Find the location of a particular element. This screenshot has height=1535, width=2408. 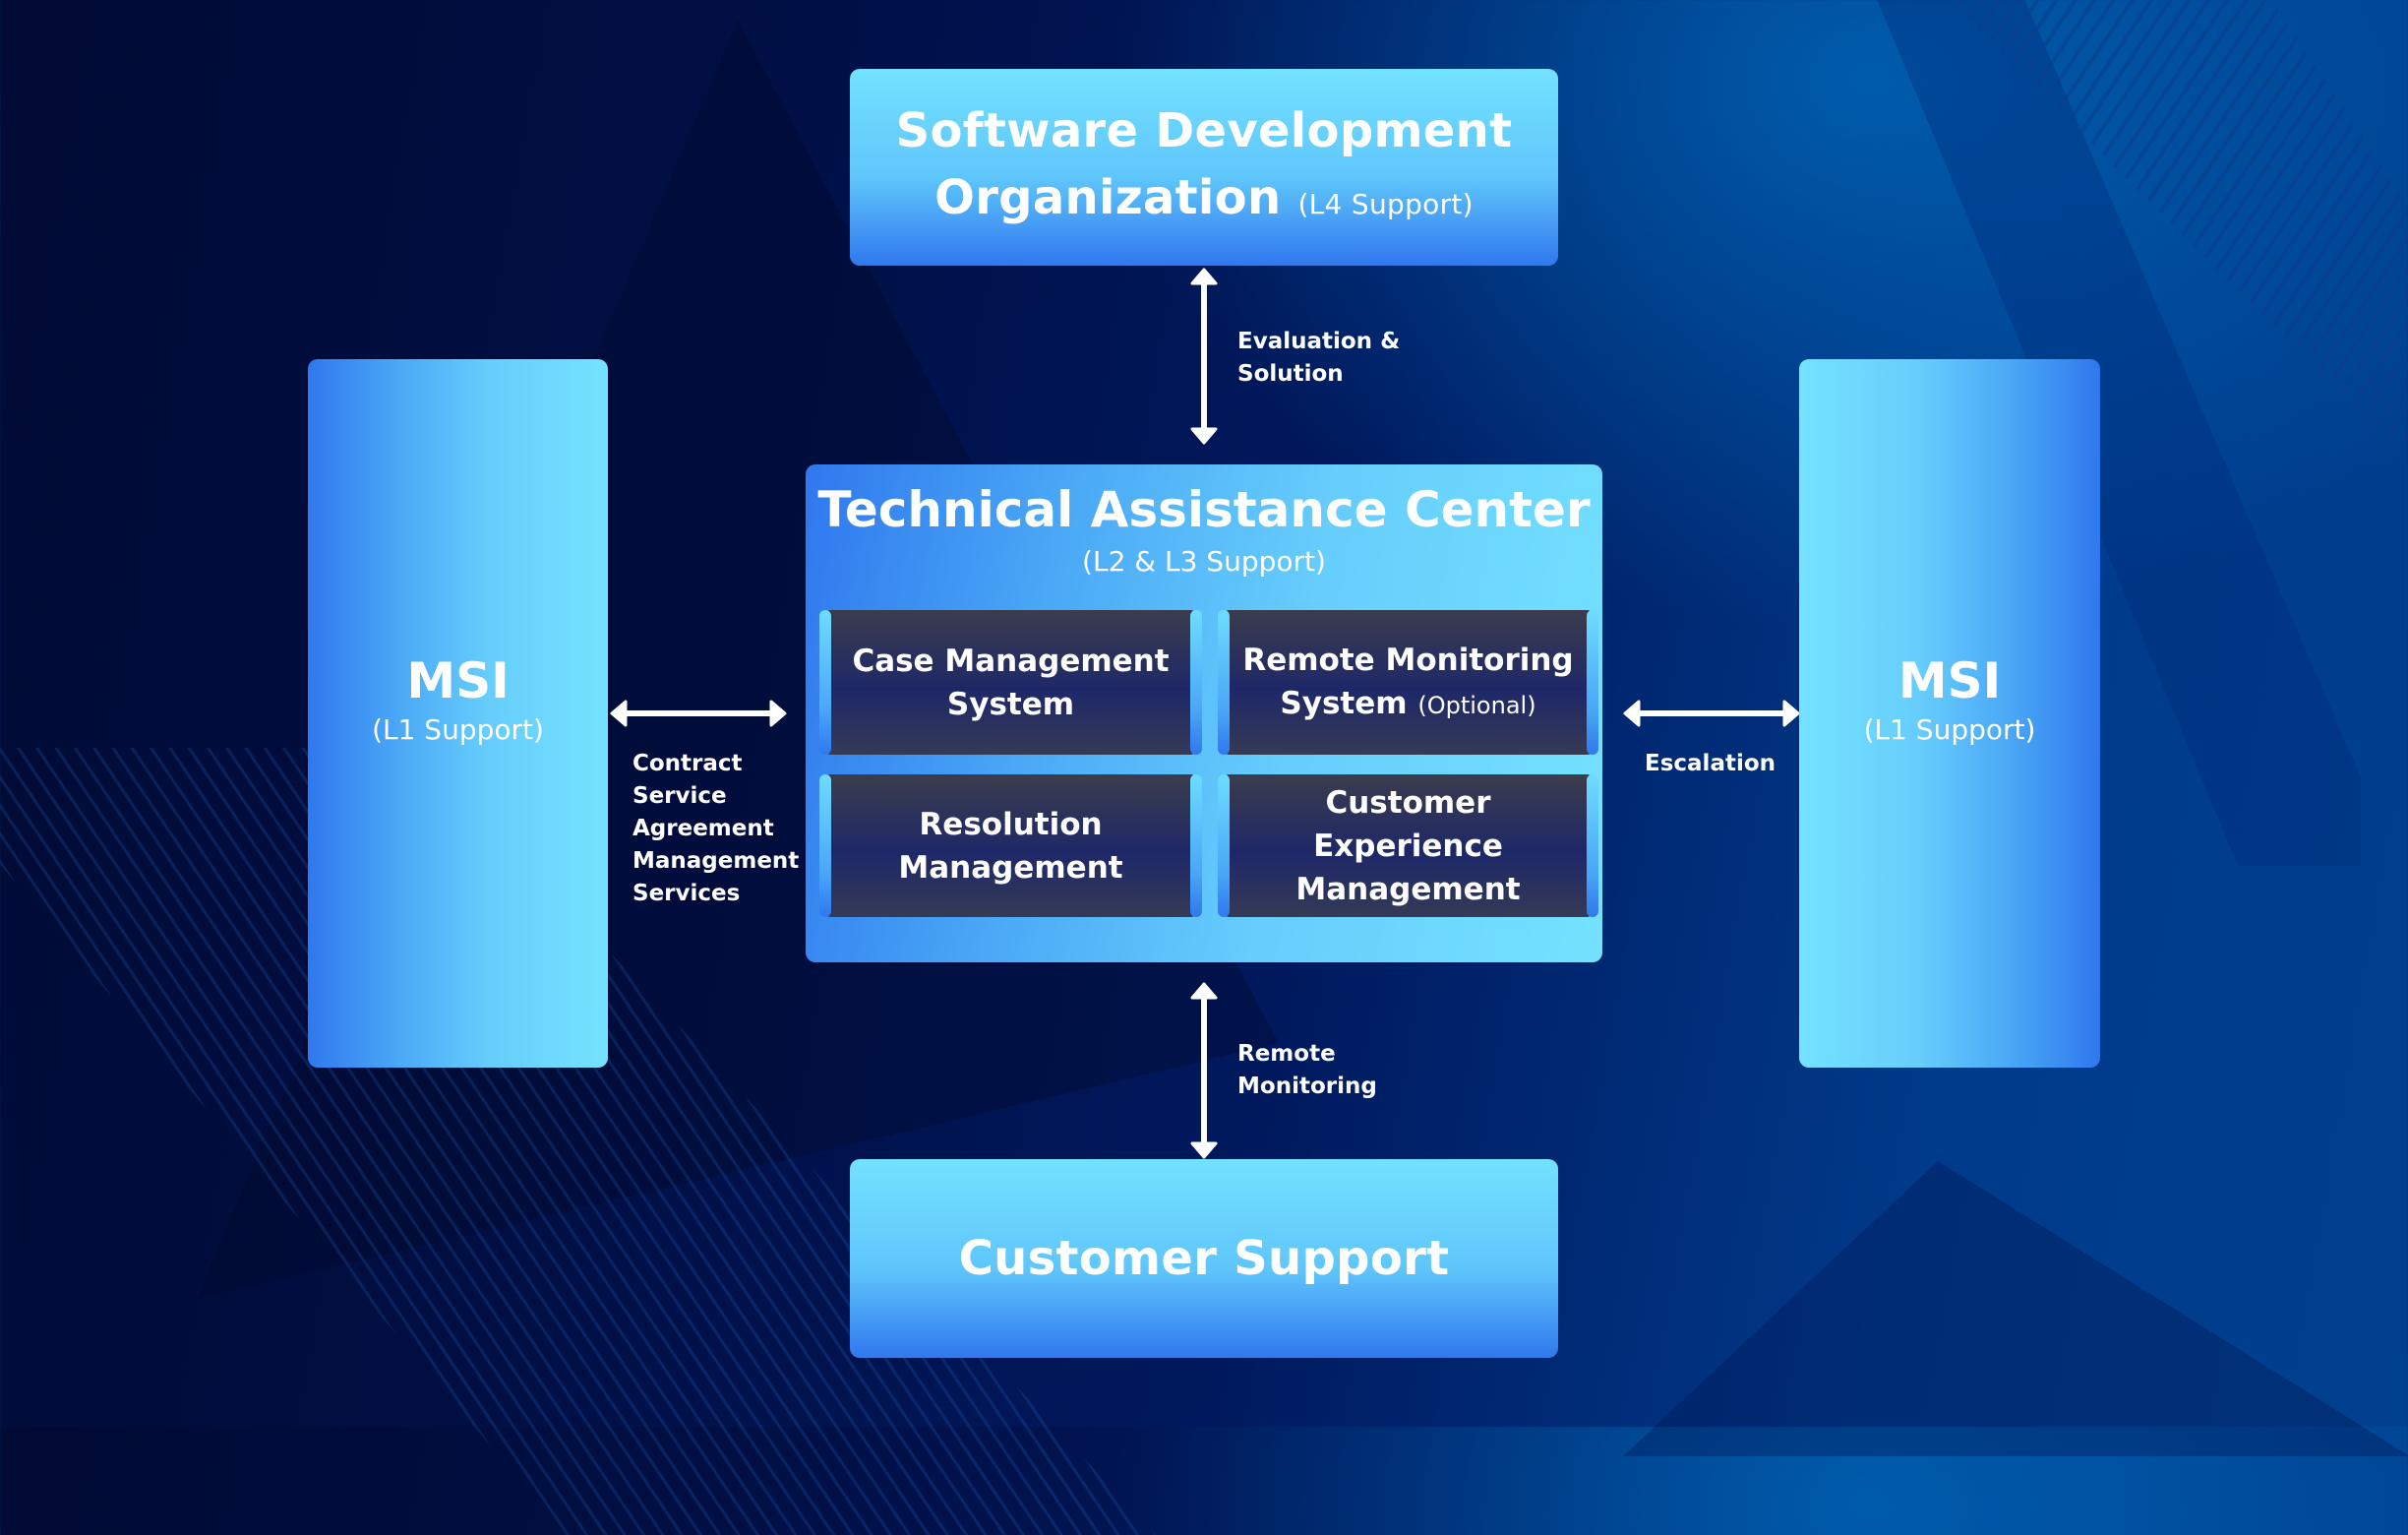

sdo-title-line1: Software Development is located at coordinates (1204, 130).